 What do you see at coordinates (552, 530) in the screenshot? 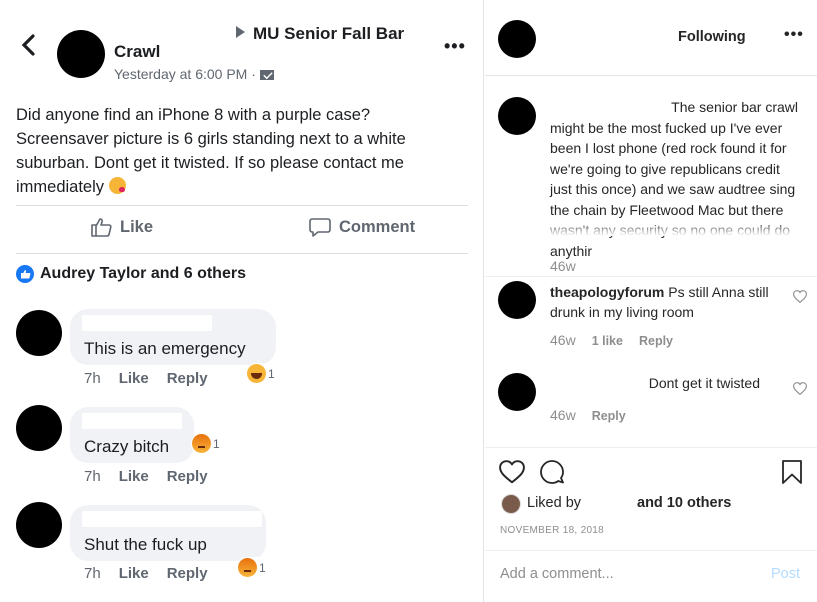
I see `post-date: NOVEMBER 18, 2018` at bounding box center [552, 530].